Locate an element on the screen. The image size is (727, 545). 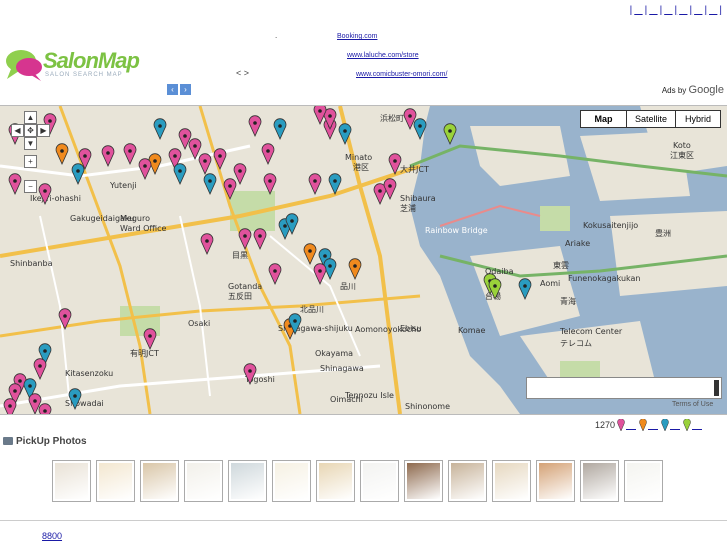
logo-tagline: SALON SEARCH MAP is located at coordinates (84, 75).